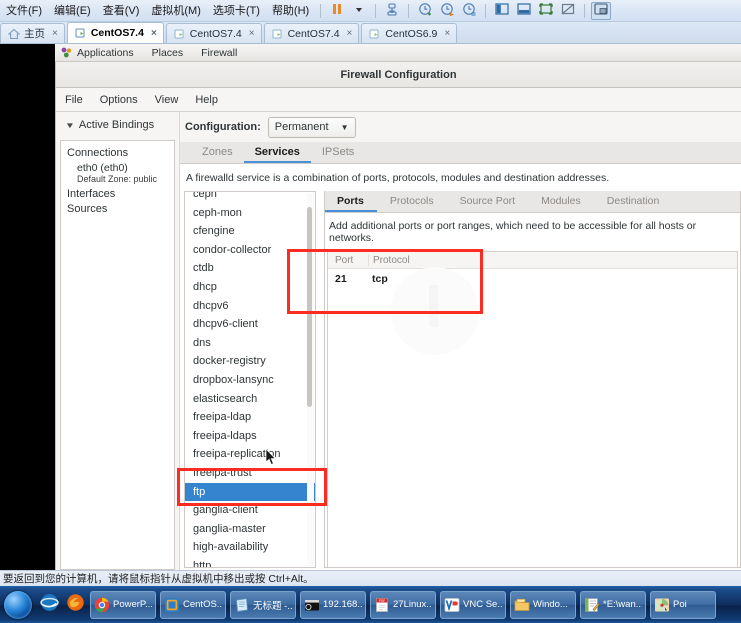 This screenshot has width=741, height=623. I want to click on vmware-tab-centos74-3: CentOS7.4 ×, so click(311, 33).